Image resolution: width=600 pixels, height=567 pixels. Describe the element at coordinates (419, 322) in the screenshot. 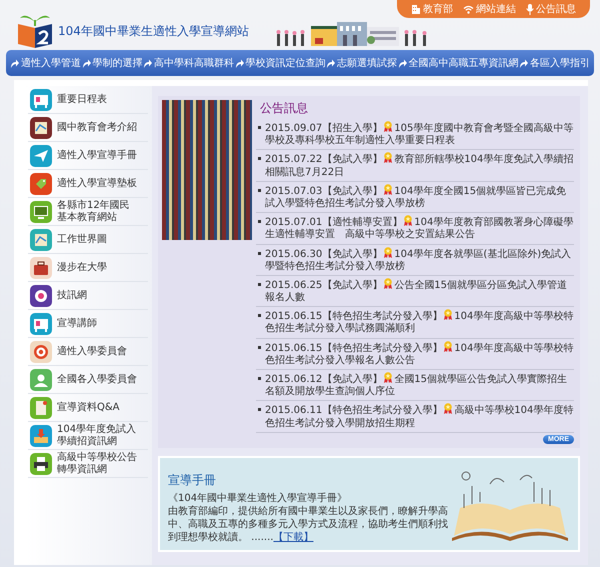

I see `news-link: 2015.06.15【特色招生考試分發入學】 104學年度高級中等學校特色招生考試分發入學試務圓滿順利` at that location.